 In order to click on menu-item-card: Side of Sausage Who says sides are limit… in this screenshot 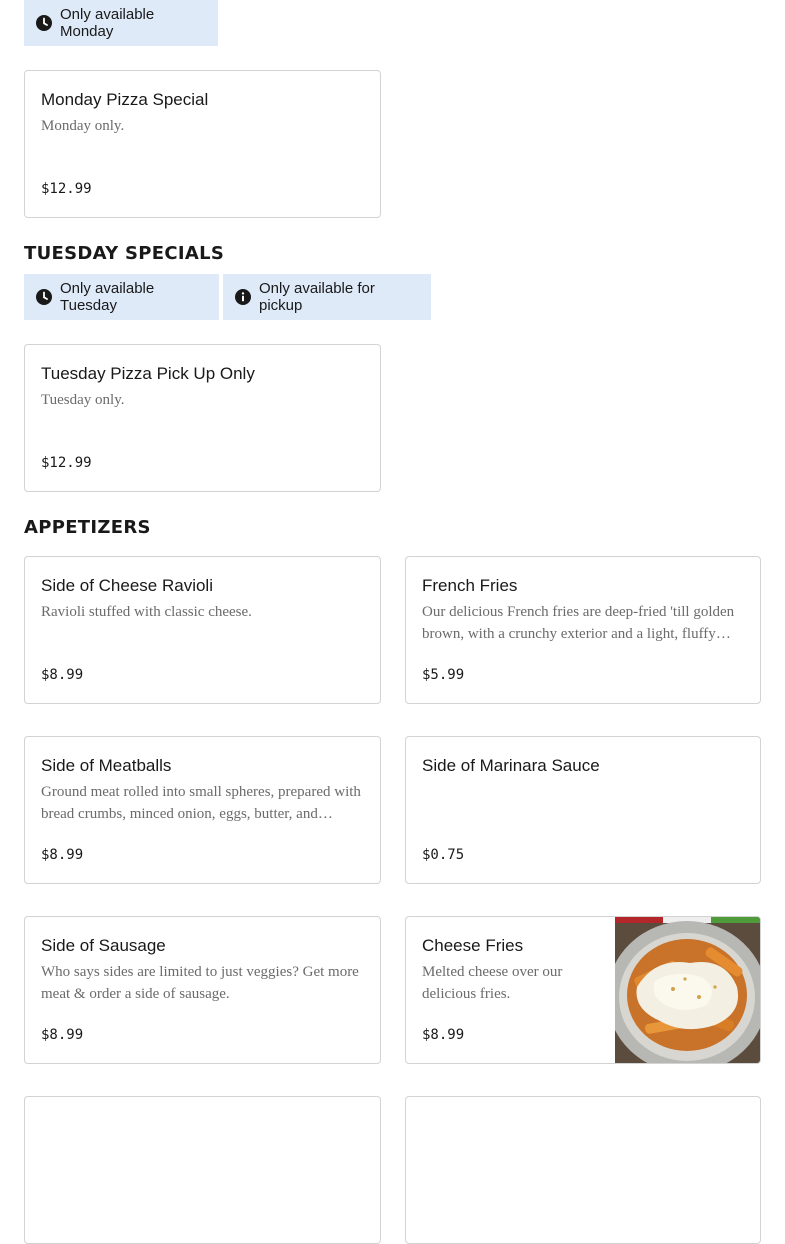, I will do `click(202, 990)`.